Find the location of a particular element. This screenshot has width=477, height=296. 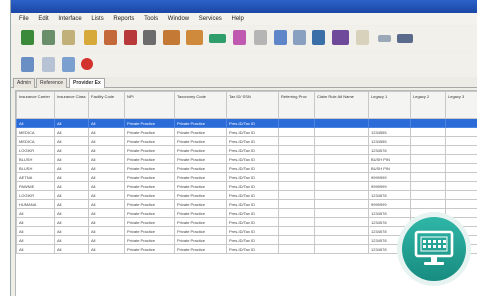

table-cell: PAWNIE is located at coordinates (35, 186).